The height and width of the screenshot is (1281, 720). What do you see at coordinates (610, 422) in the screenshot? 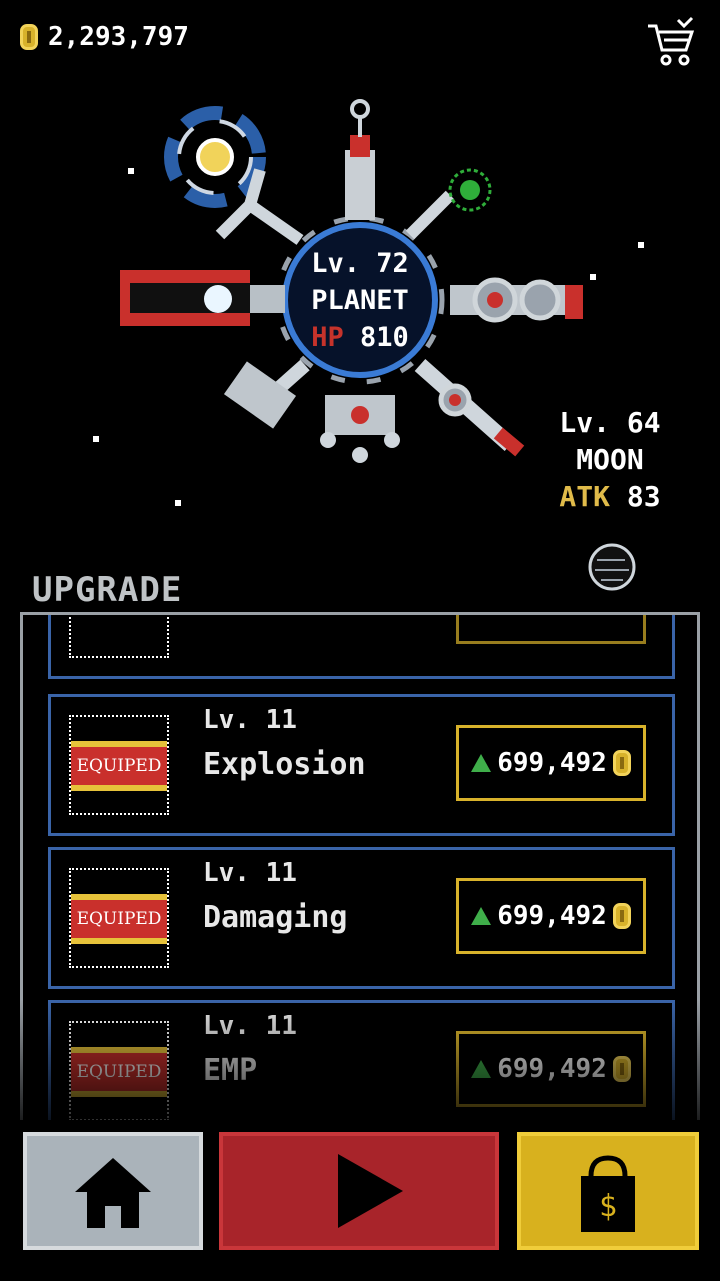
I see `moon-level: Lv. 64` at bounding box center [610, 422].